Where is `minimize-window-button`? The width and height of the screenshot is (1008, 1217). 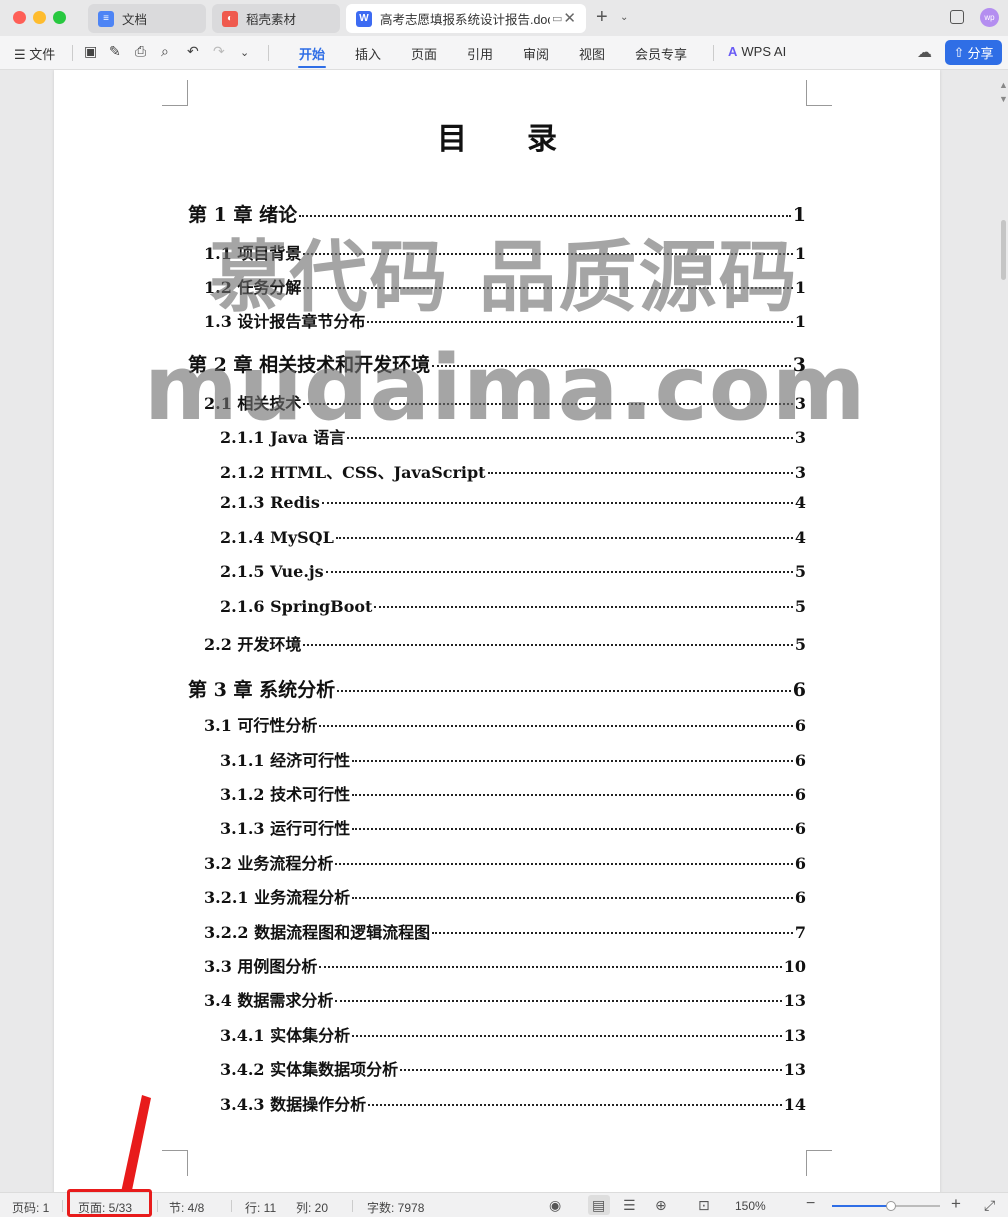 minimize-window-button is located at coordinates (39, 17).